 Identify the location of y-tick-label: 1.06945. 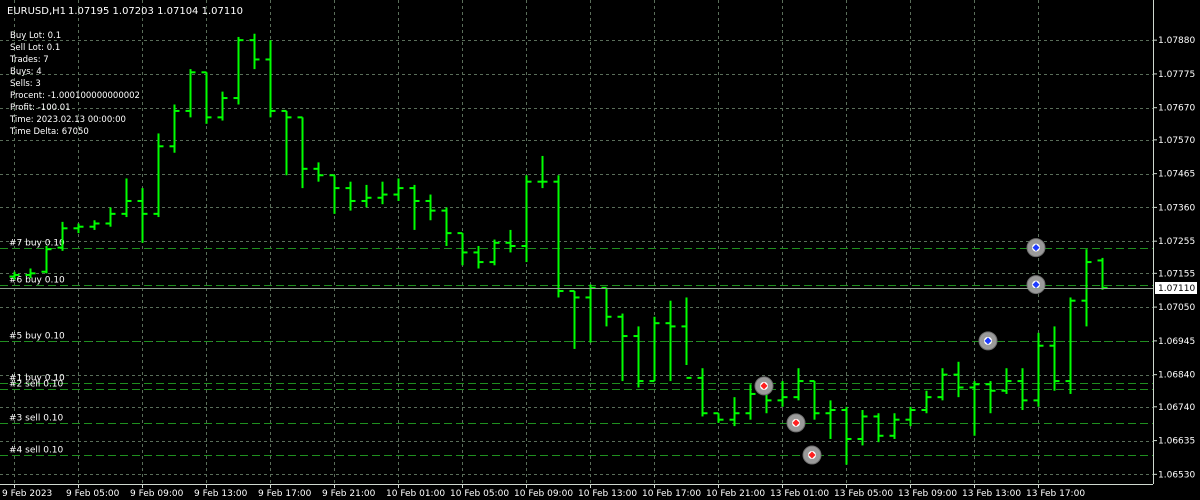
(1176, 342).